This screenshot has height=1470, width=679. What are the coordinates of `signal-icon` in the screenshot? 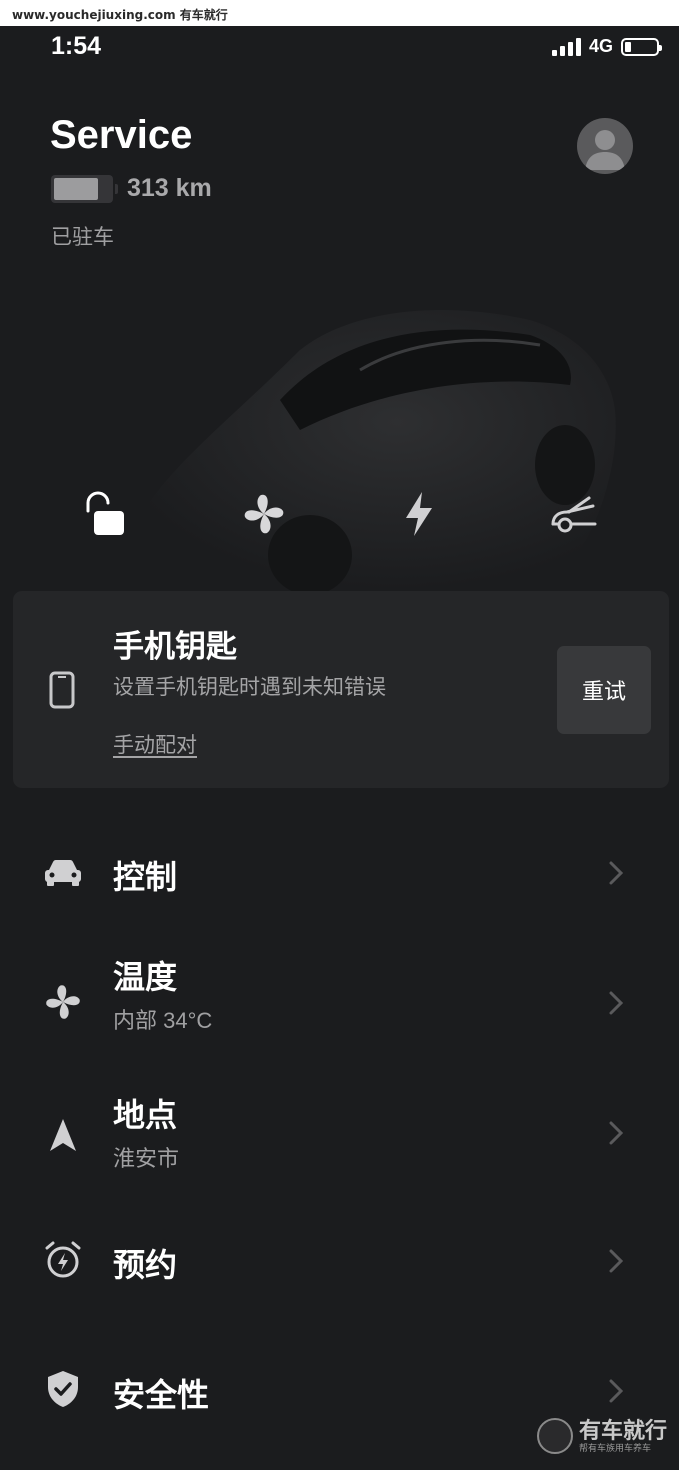 It's located at (566, 46).